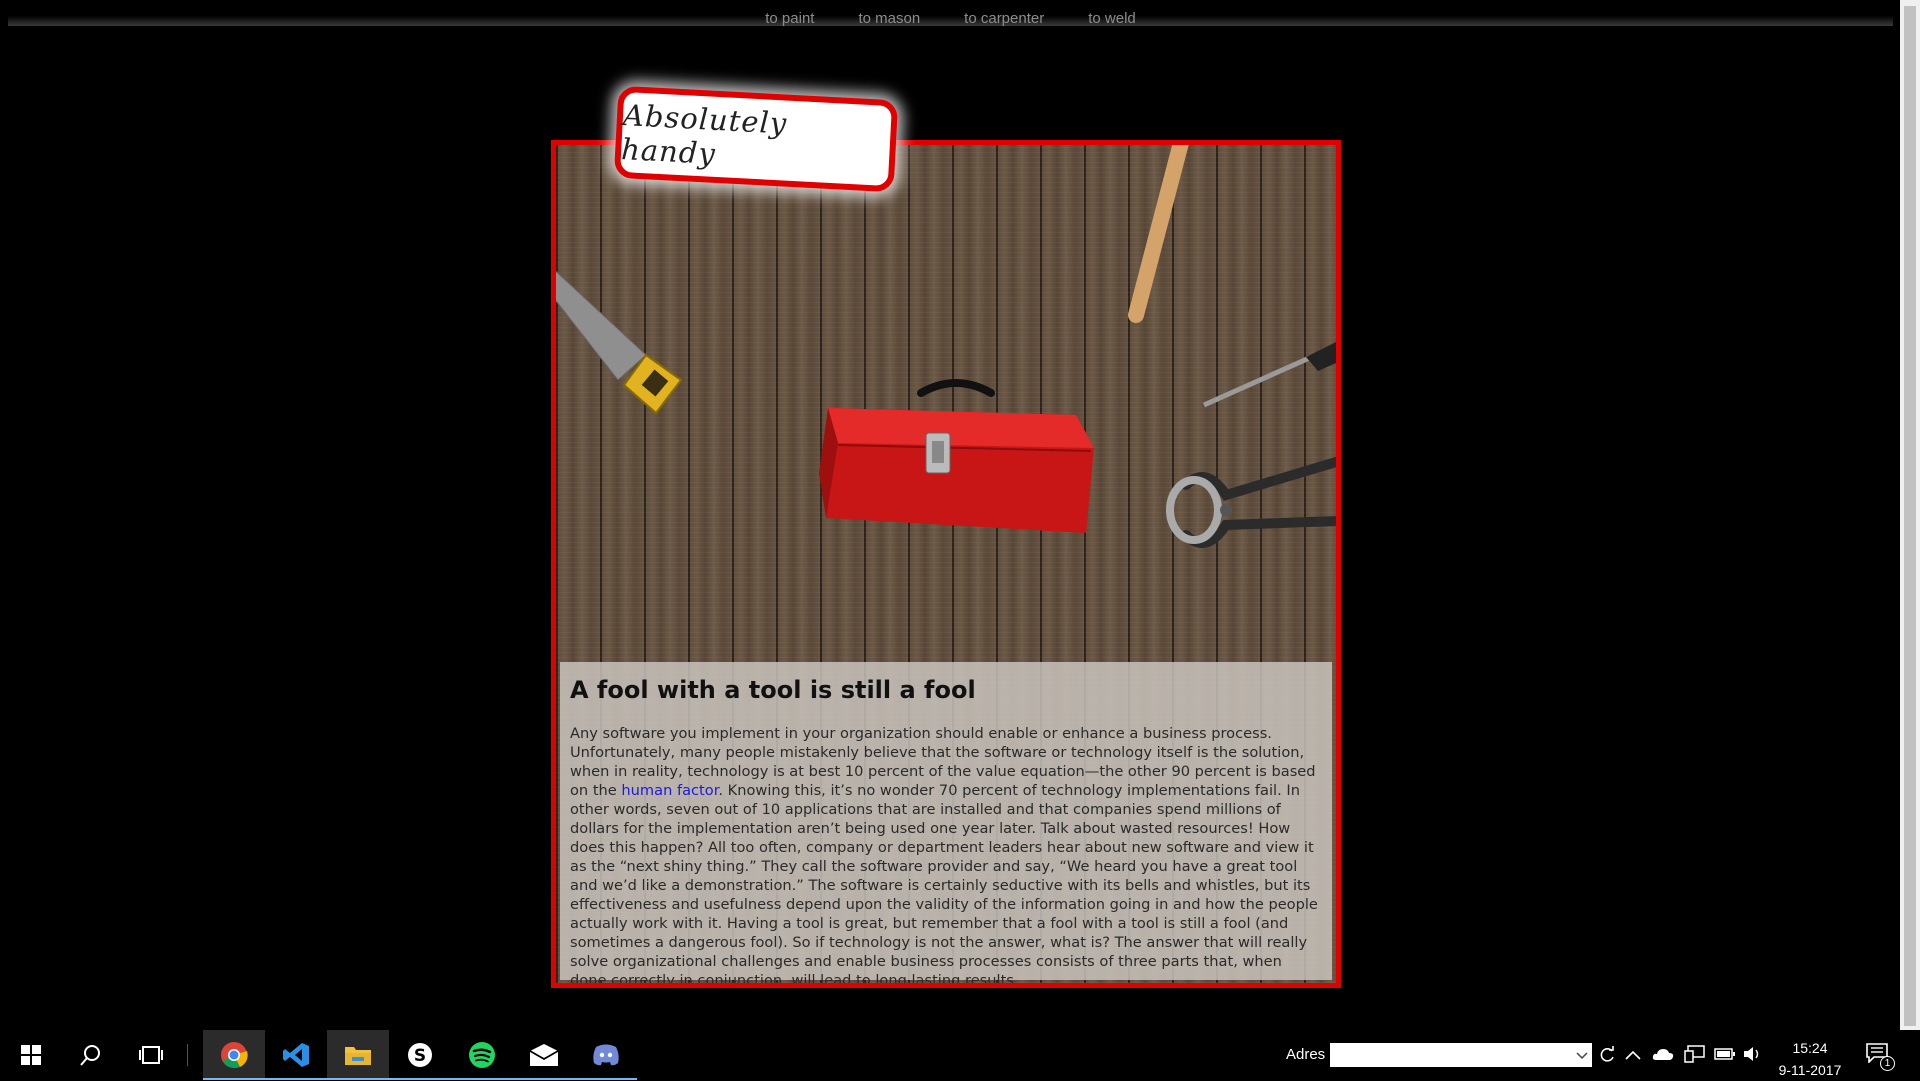 This screenshot has height=1081, width=1920. What do you see at coordinates (1725, 1054) in the screenshot?
I see `battery-icon` at bounding box center [1725, 1054].